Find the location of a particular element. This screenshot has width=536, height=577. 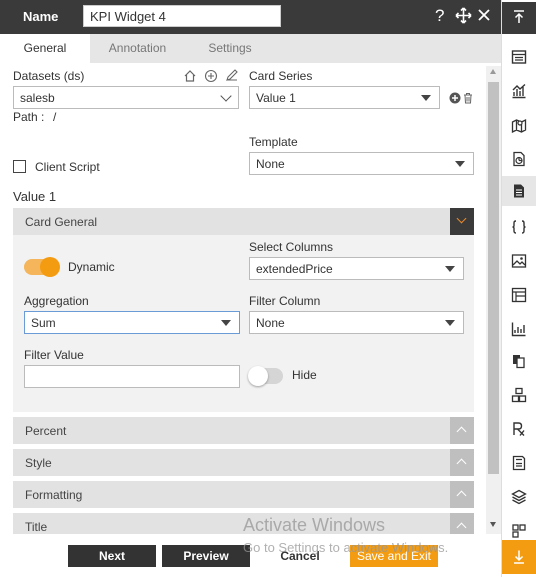

toolbar-more-widget is located at coordinates (519, 528).